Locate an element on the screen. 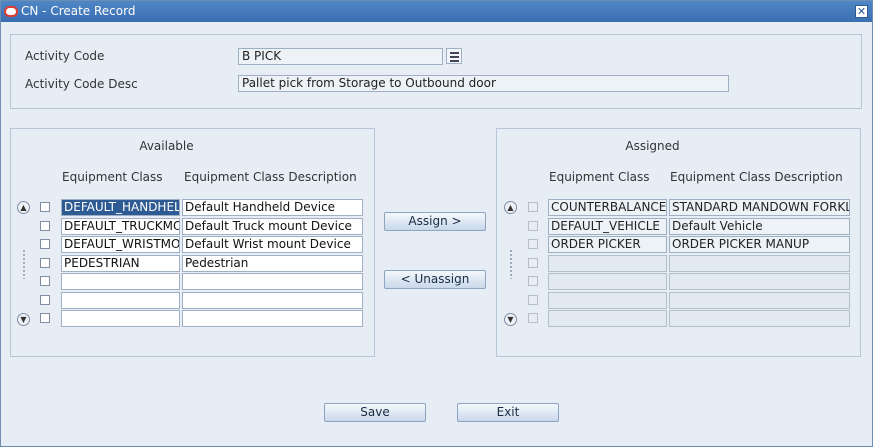 The height and width of the screenshot is (447, 873). available-equipment-desc-cell: Default Handheld Device is located at coordinates (272, 207).